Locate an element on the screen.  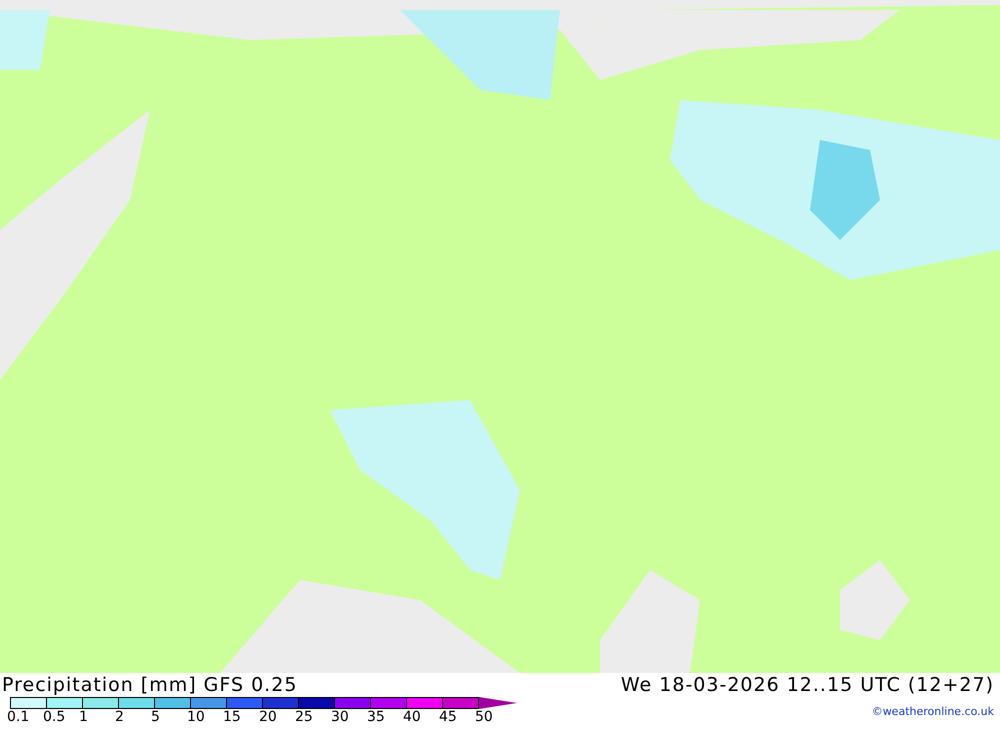
legend-label: 5 is located at coordinates (156, 717).